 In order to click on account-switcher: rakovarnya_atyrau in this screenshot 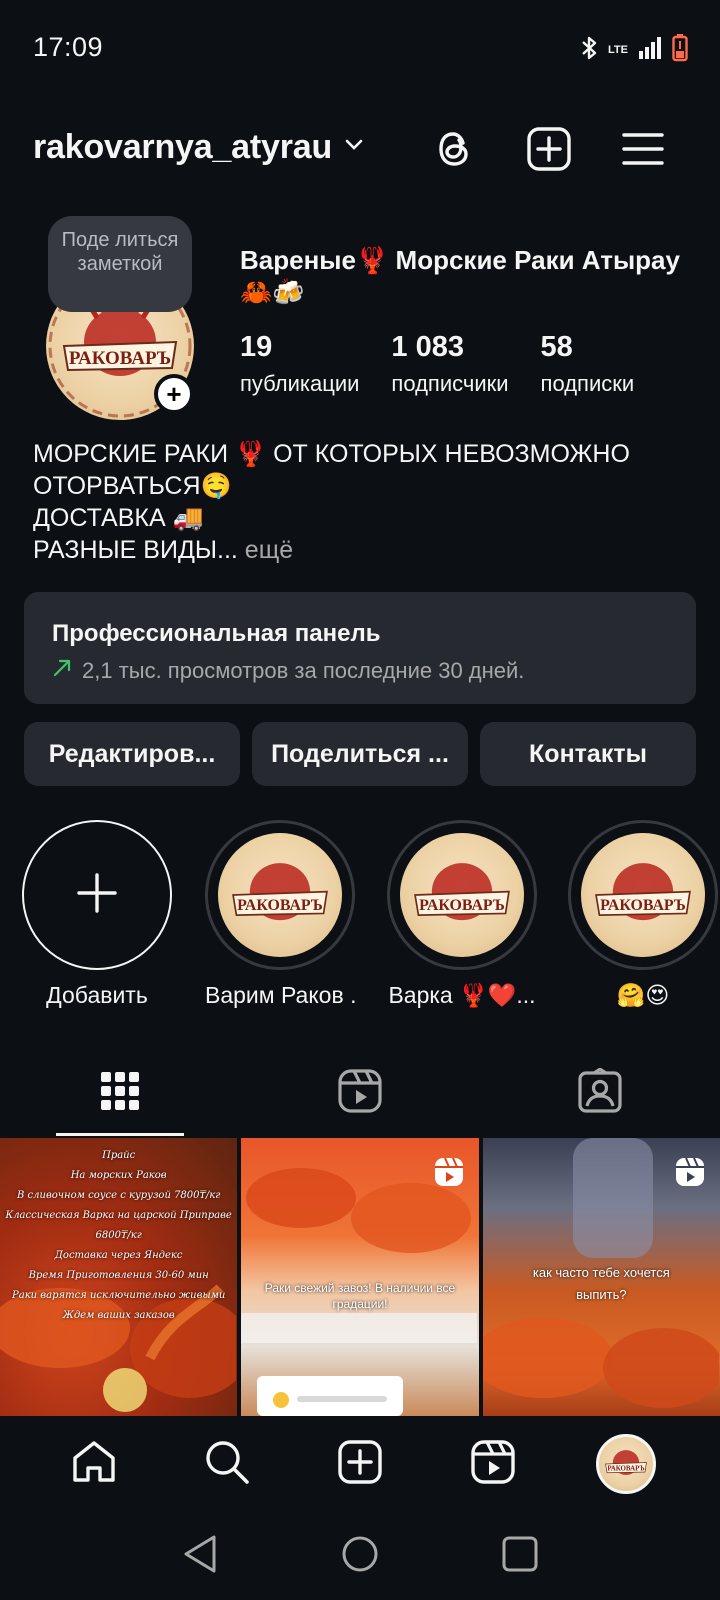, I will do `click(198, 147)`.